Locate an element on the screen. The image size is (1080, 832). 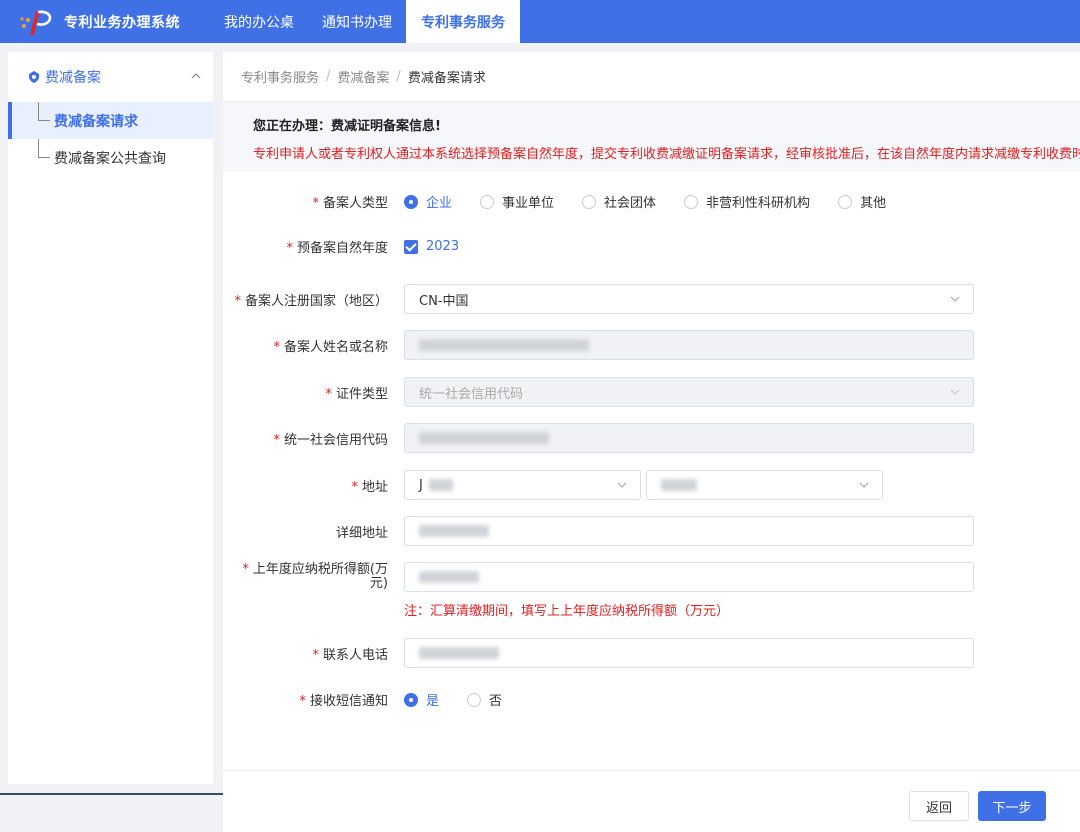
sidebar-item-public-query: 费减备案公共查询 is located at coordinates (110, 157).